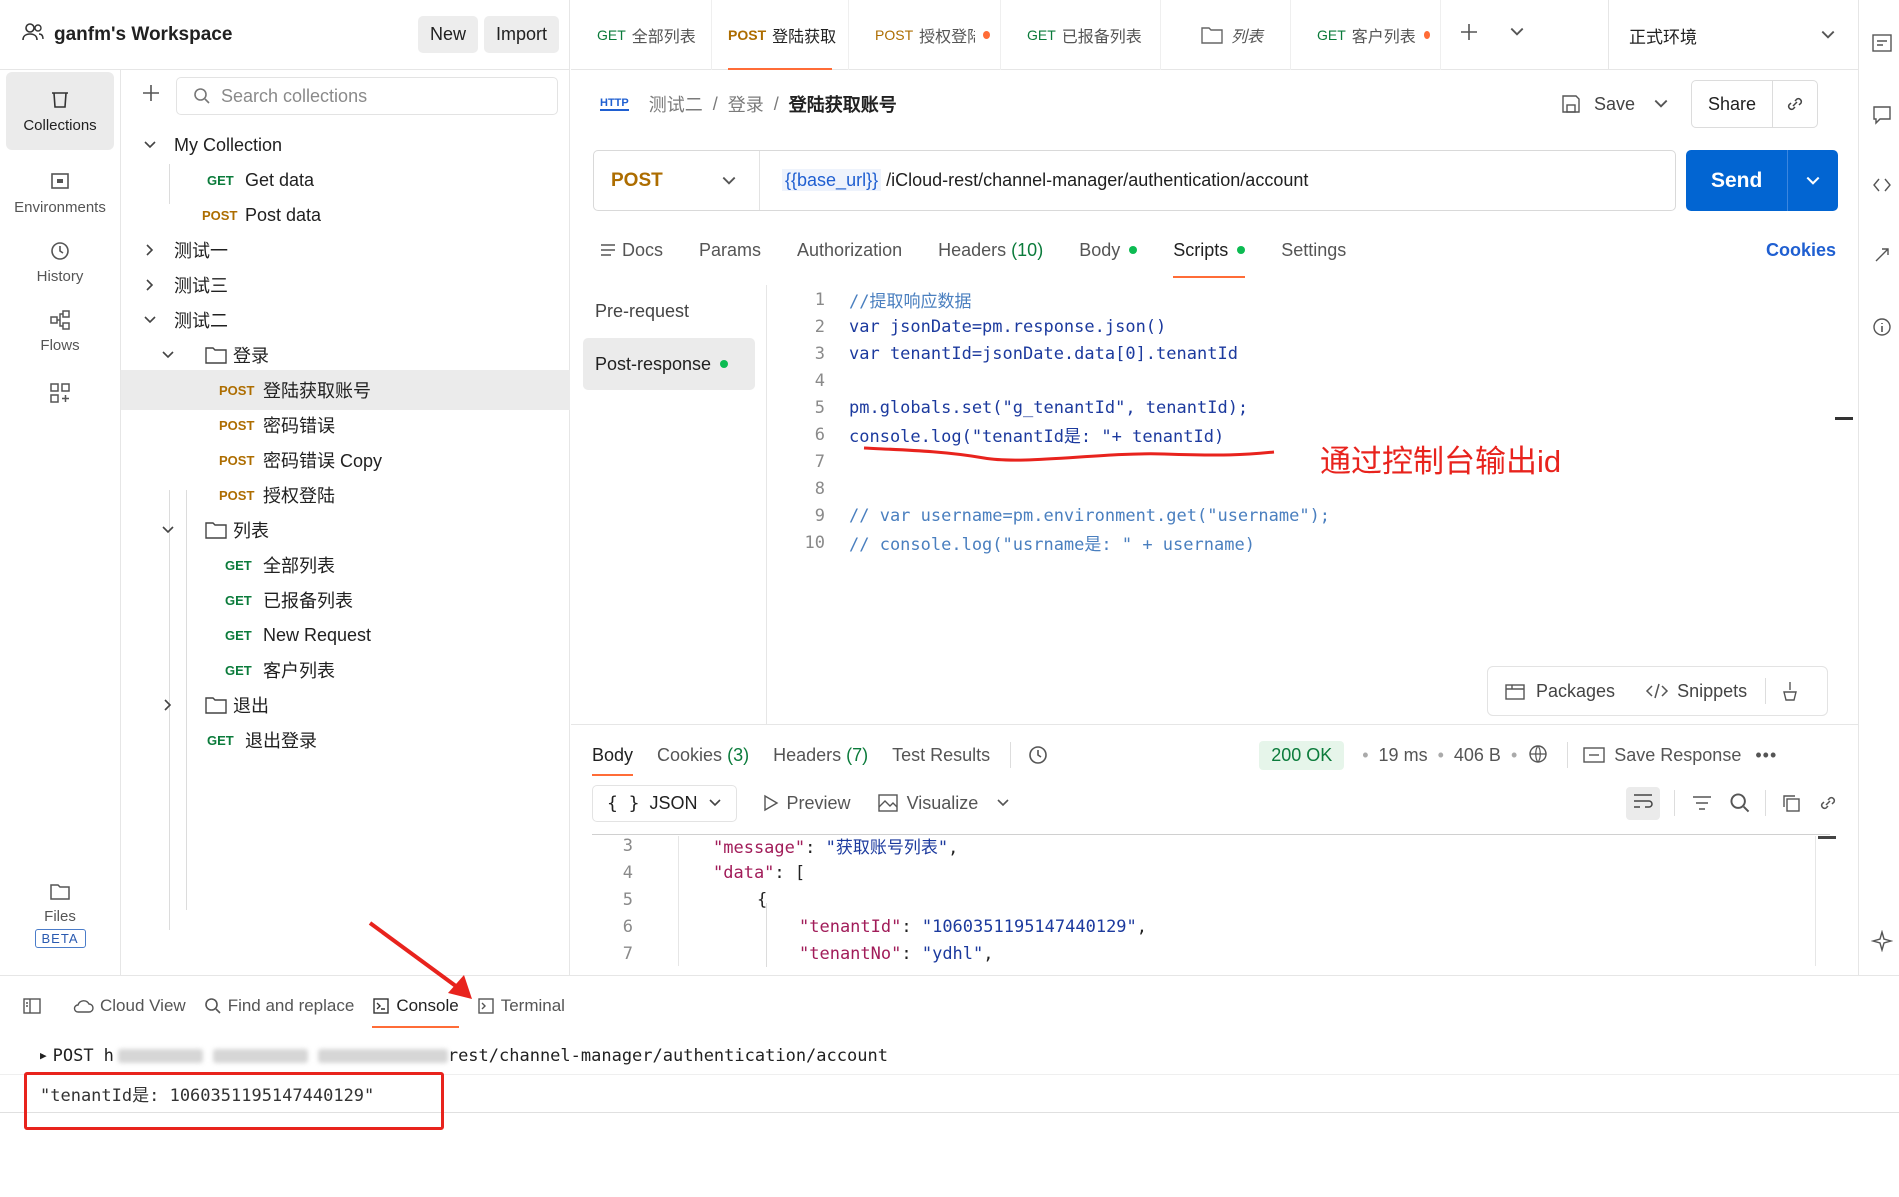 The image size is (1899, 1197). Describe the element at coordinates (129, 1006) in the screenshot. I see `cloud-view-button: Cloud View` at that location.